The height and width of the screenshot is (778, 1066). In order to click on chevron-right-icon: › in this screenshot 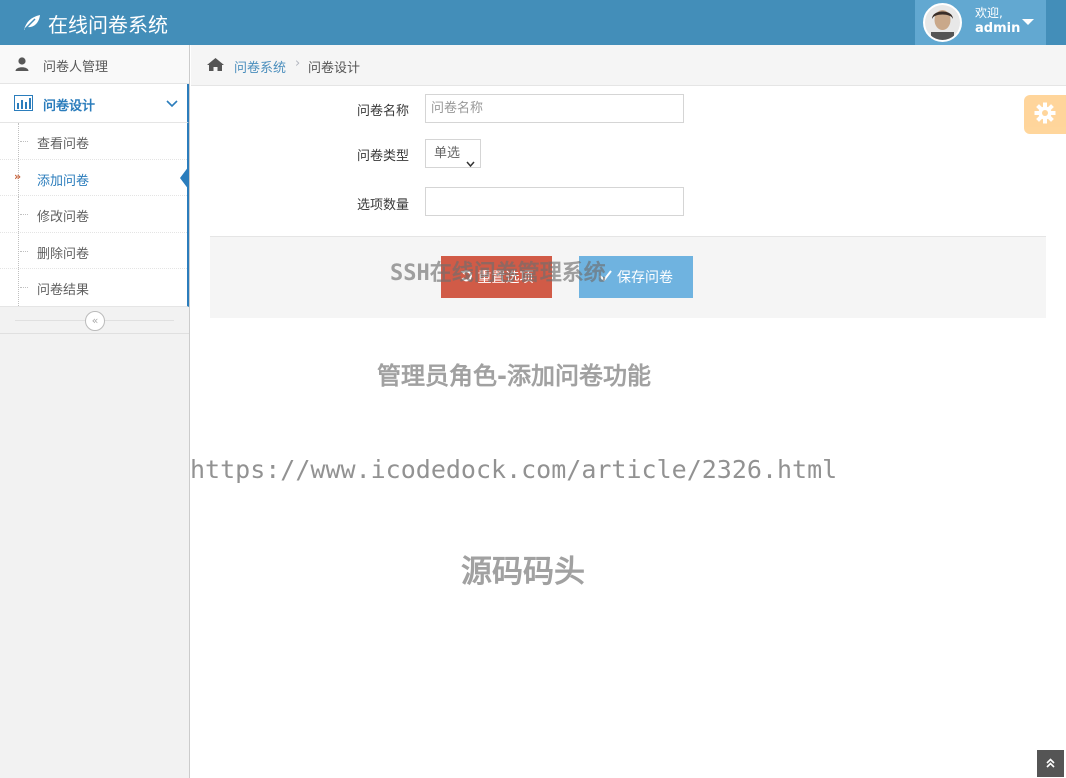, I will do `click(298, 63)`.